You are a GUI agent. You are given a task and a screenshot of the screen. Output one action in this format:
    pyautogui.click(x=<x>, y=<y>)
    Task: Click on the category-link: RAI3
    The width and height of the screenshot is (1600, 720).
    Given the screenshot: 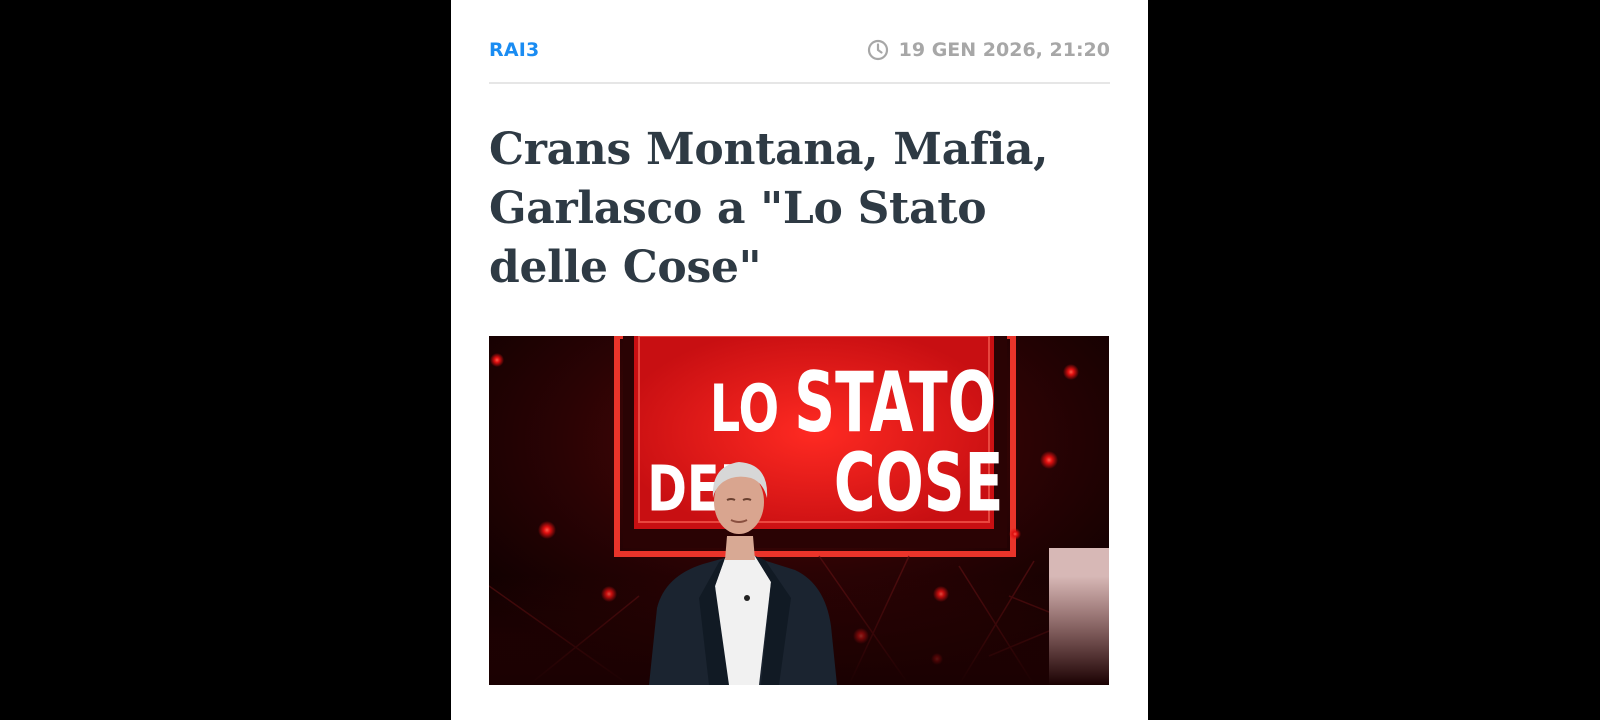 What is the action you would take?
    pyautogui.click(x=514, y=50)
    